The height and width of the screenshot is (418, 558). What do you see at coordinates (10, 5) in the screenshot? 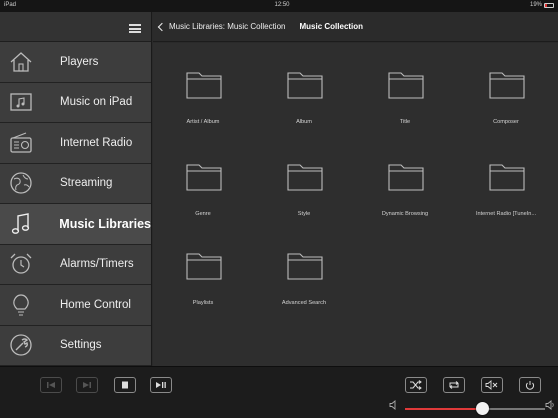
I see `device-name: iPad` at bounding box center [10, 5].